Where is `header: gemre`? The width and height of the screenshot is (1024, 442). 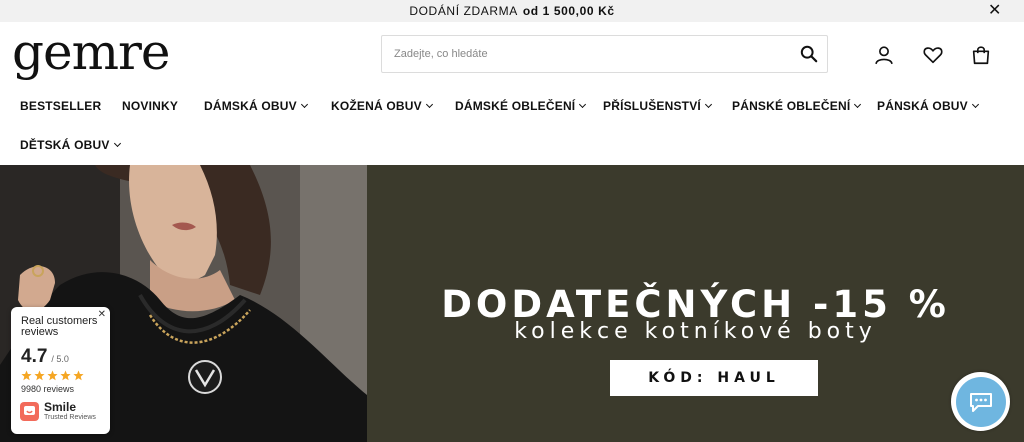 header: gemre is located at coordinates (512, 55).